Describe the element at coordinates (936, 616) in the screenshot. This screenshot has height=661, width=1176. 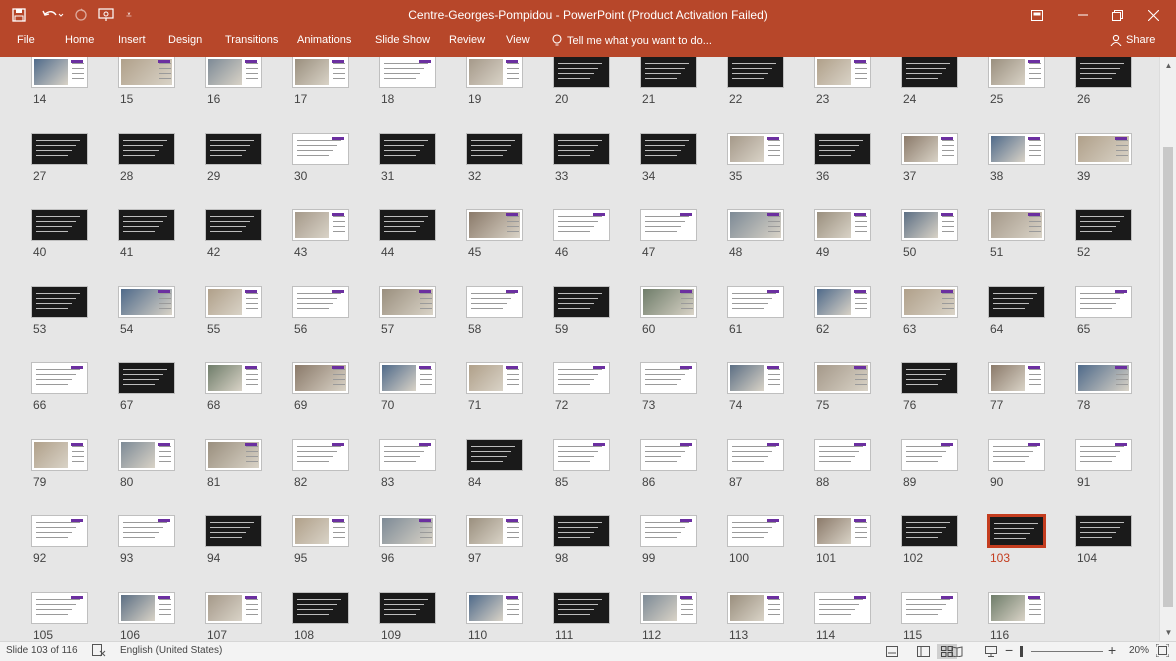
I see `slide-thumbnail-115: 115` at that location.